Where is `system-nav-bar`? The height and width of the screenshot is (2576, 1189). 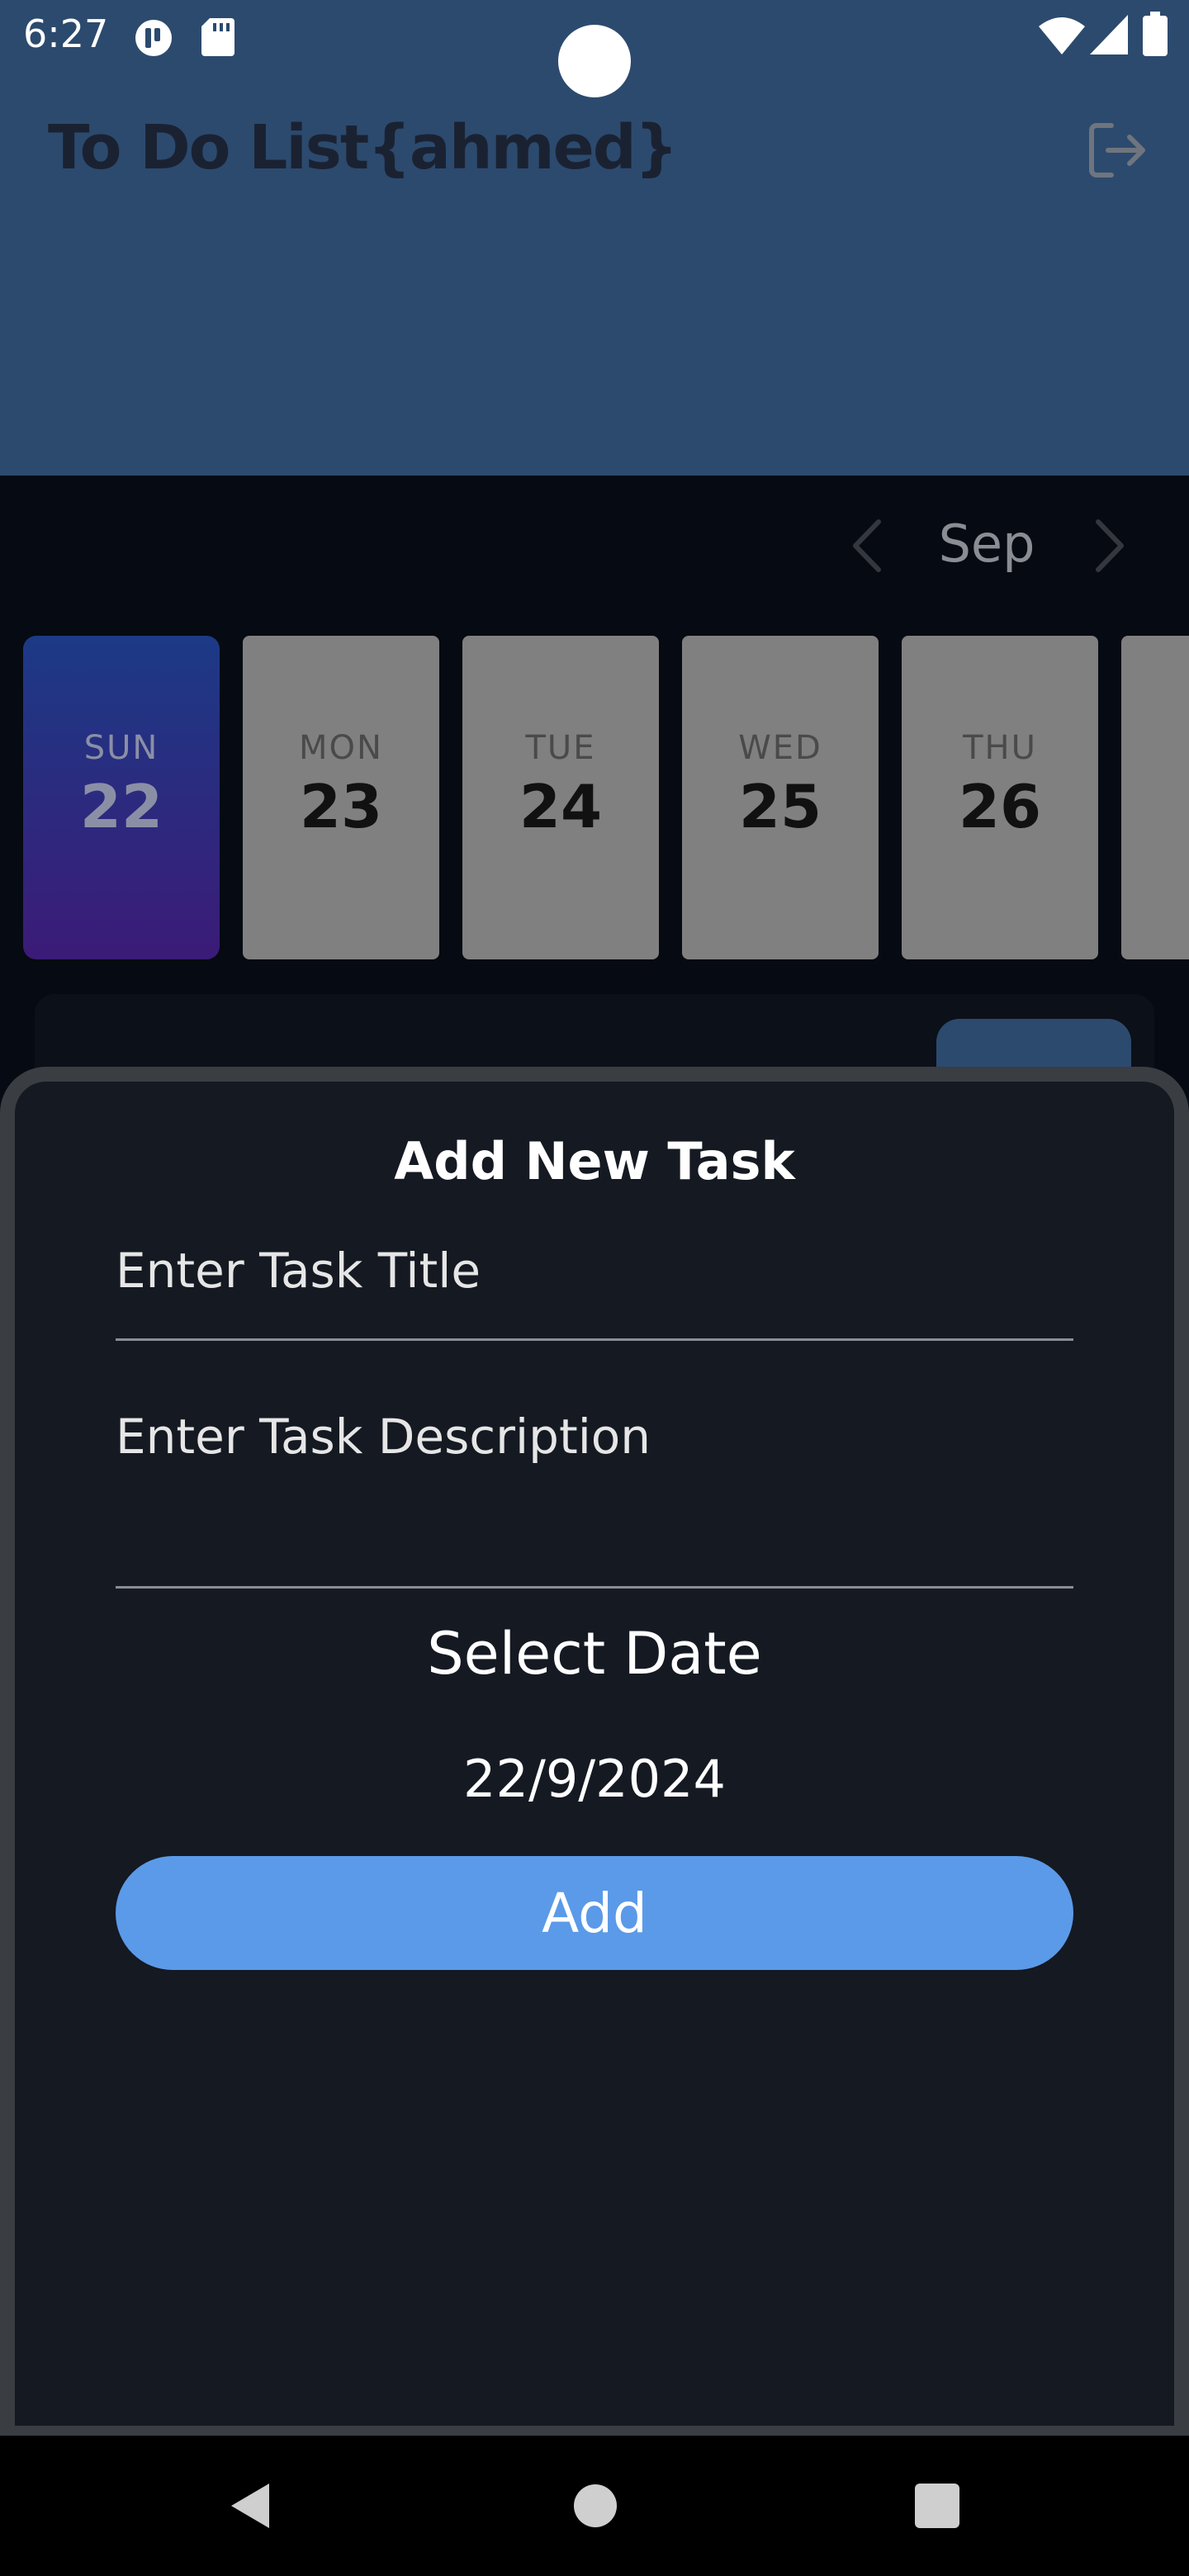 system-nav-bar is located at coordinates (594, 2506).